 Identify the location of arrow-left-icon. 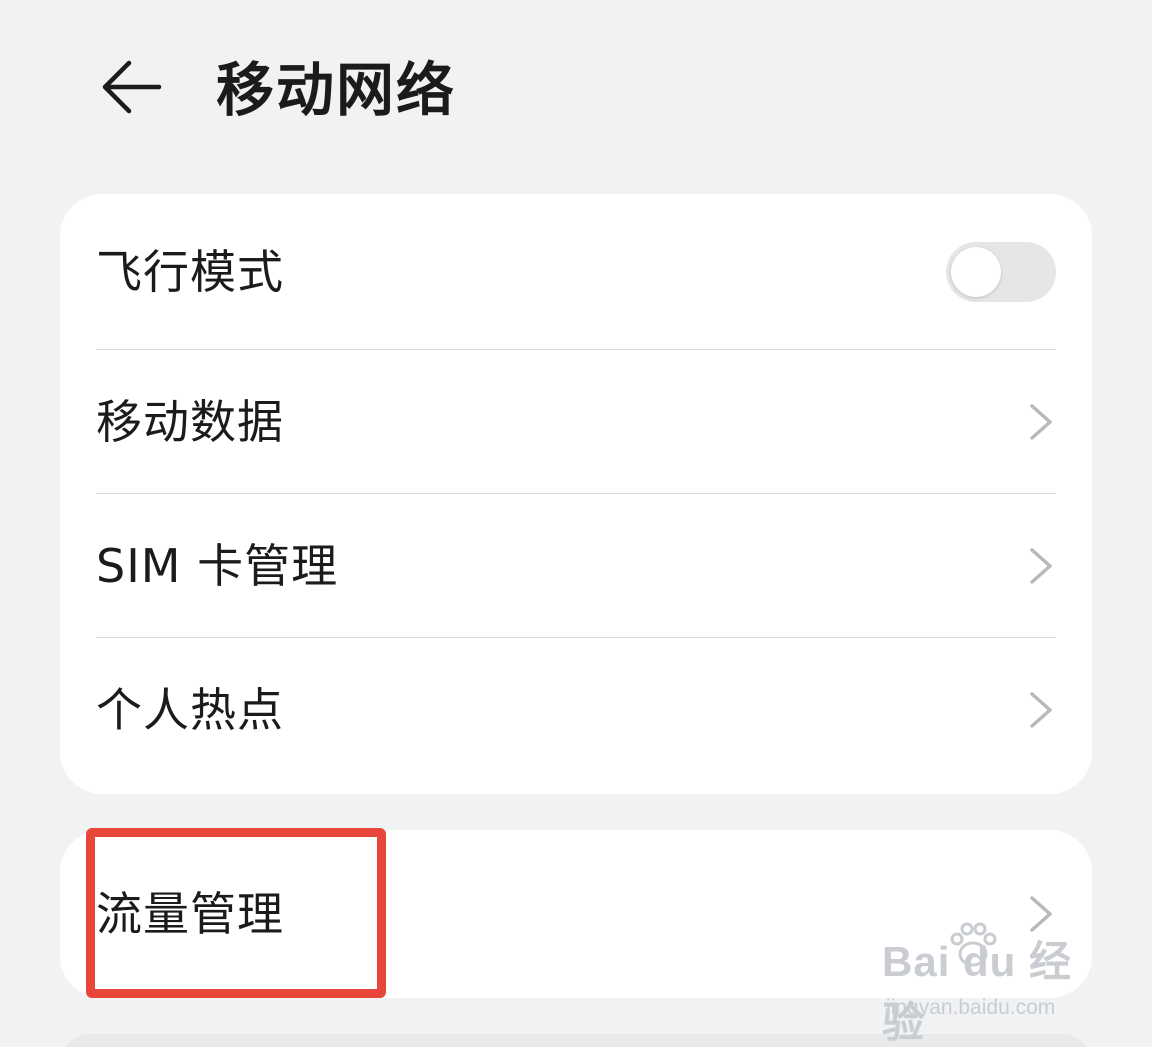
(132, 87).